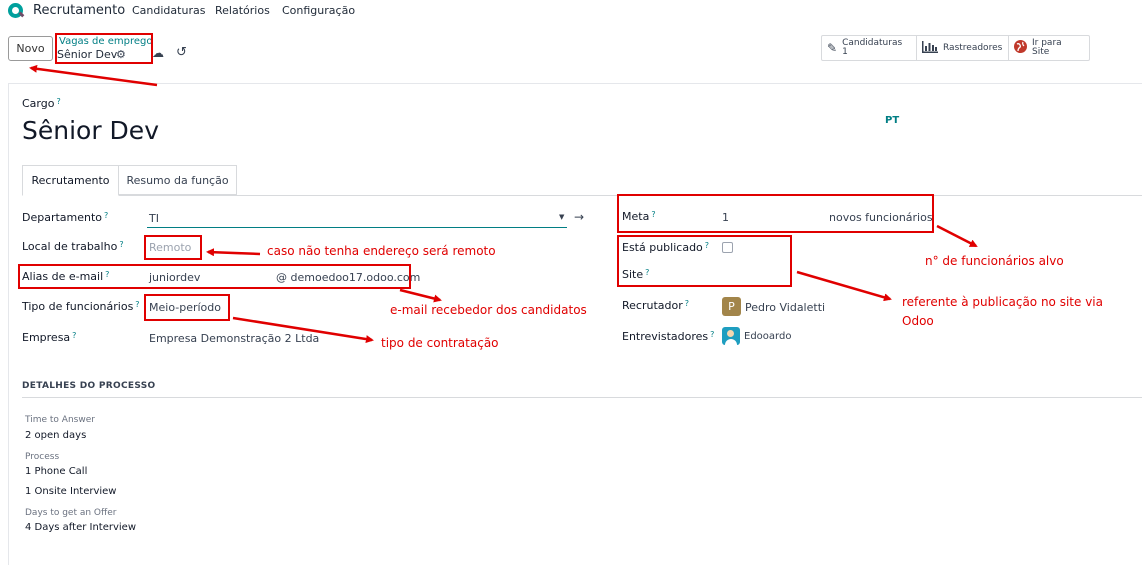 The image size is (1142, 565). I want to click on recruiter-label: Recrutador?, so click(655, 305).